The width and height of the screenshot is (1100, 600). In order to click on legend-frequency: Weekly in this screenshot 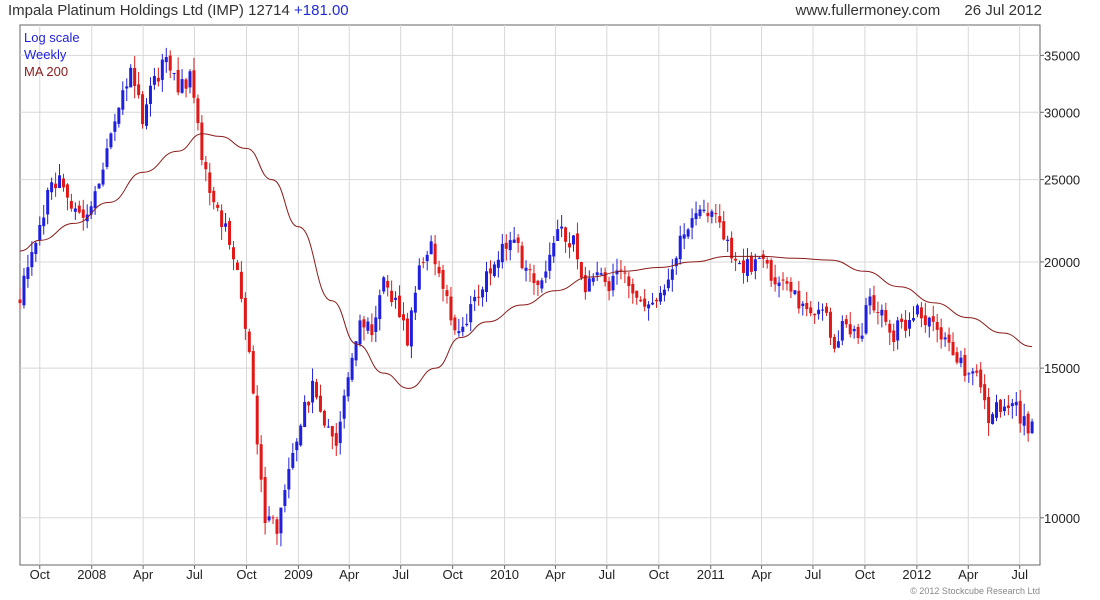, I will do `click(45, 54)`.